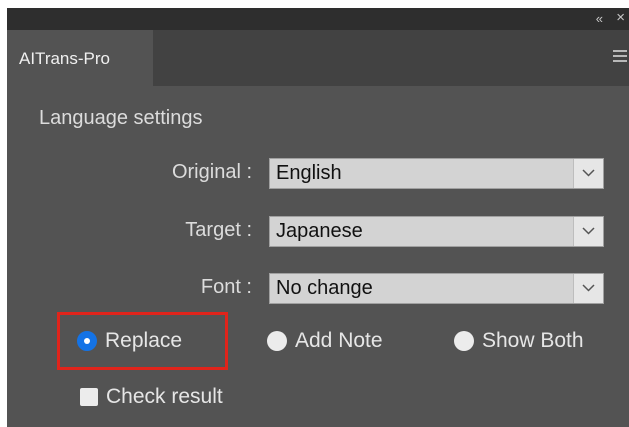 This screenshot has width=629, height=427. Describe the element at coordinates (620, 56) in the screenshot. I see `panel-menu-icon` at that location.